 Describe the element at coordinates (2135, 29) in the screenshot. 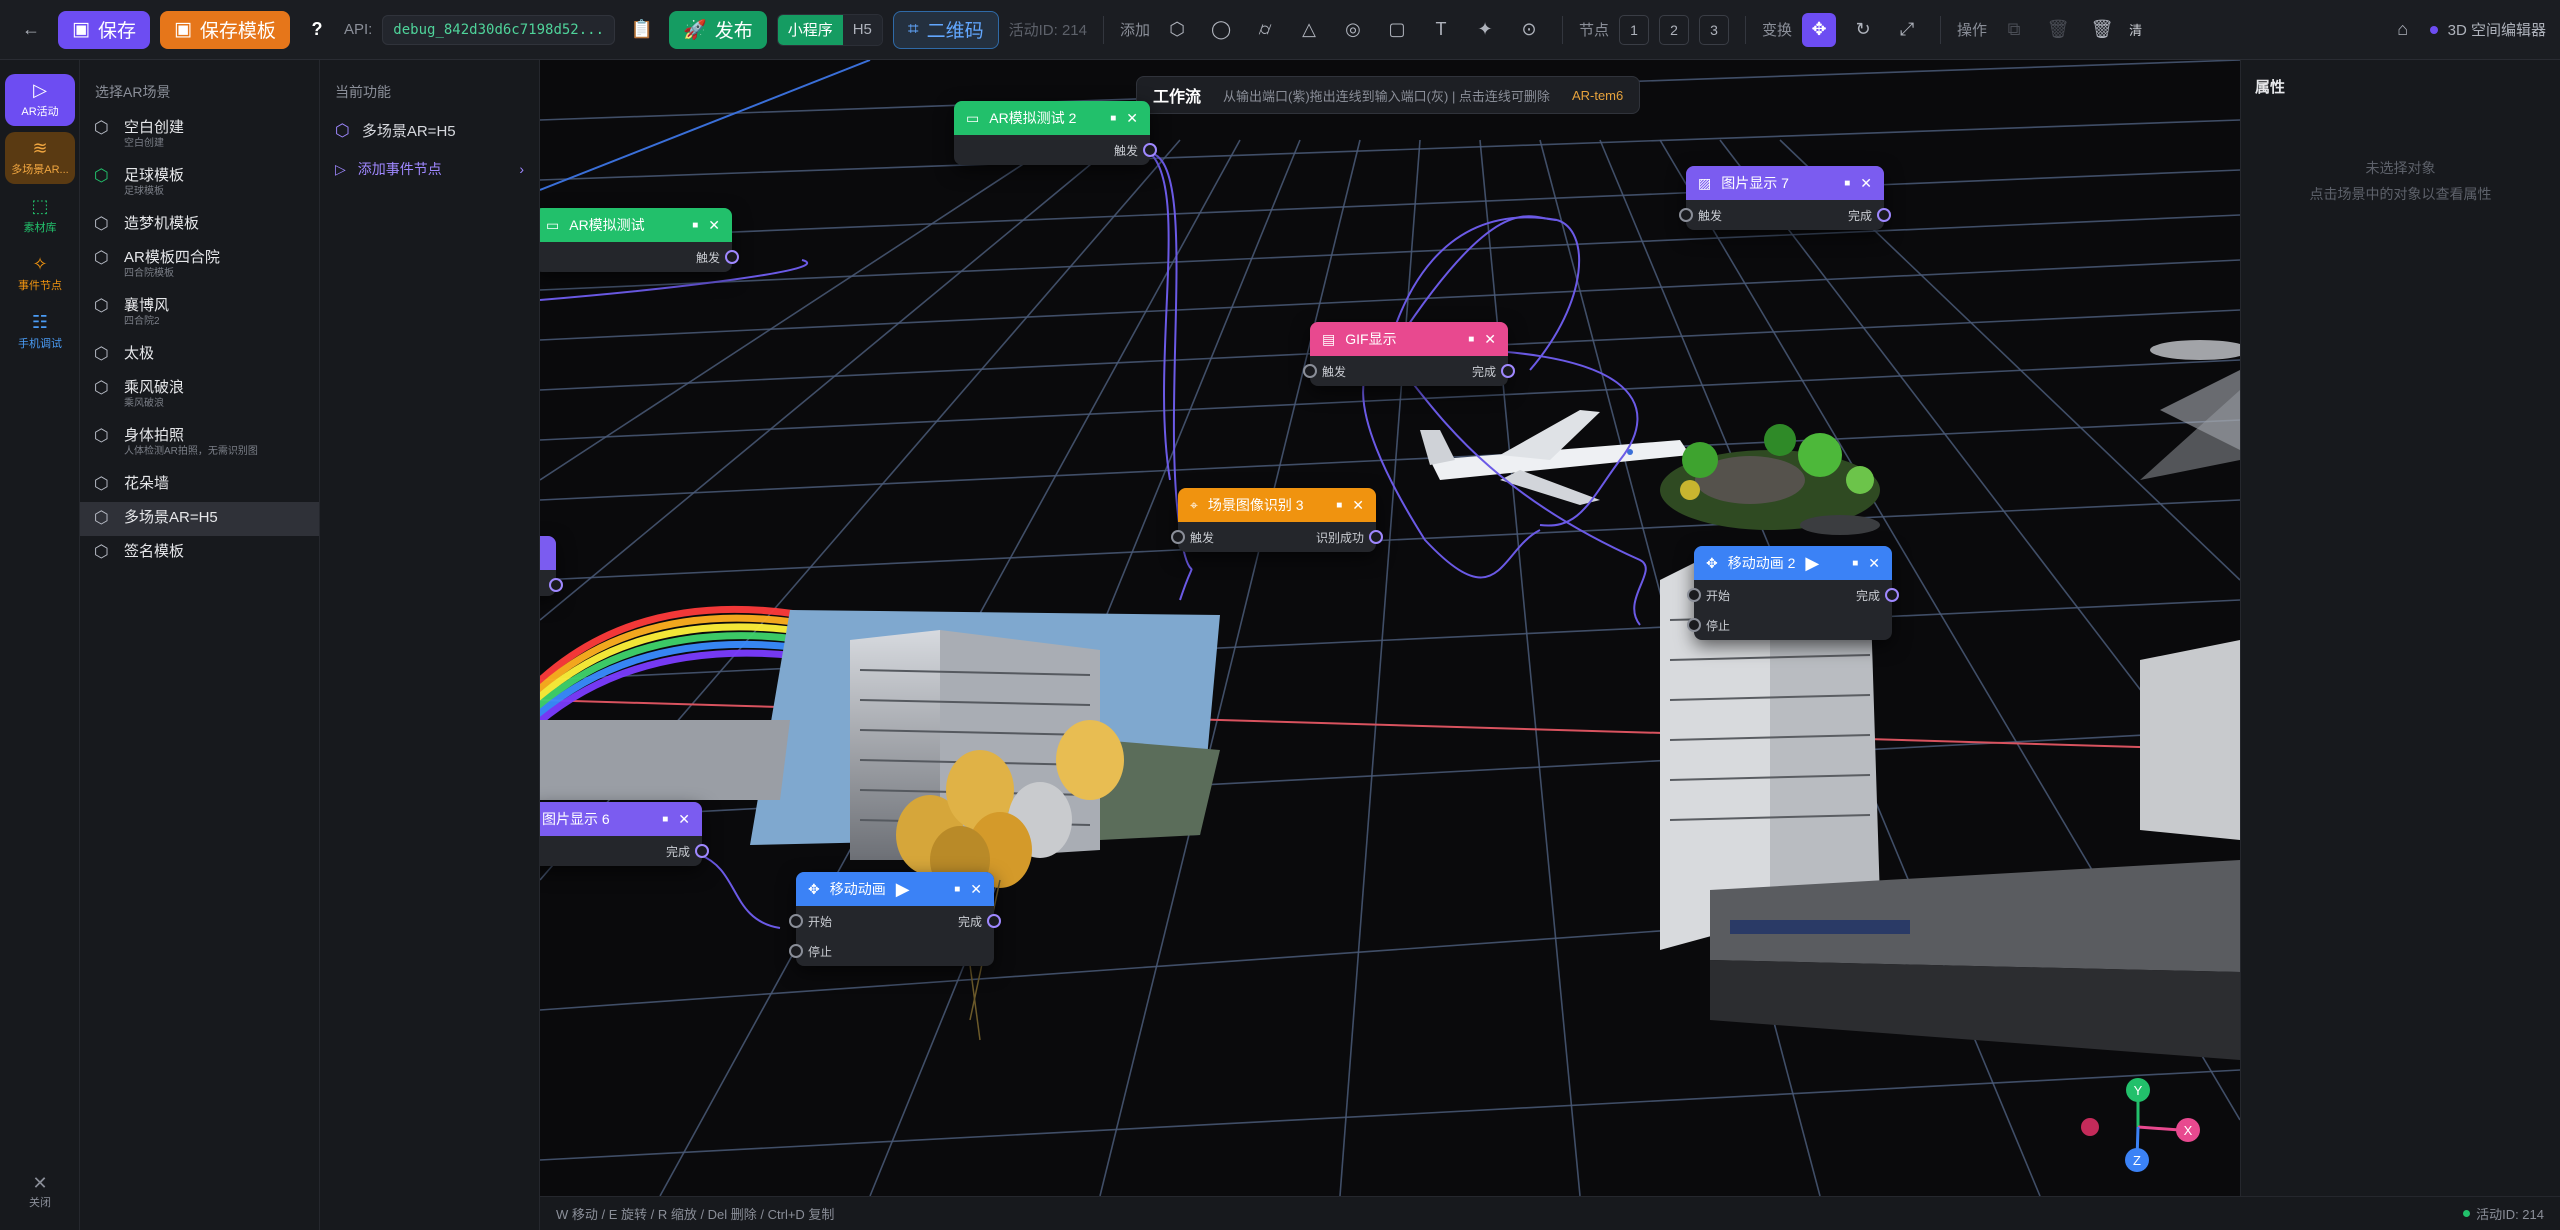

I see `clear-label: 清` at that location.